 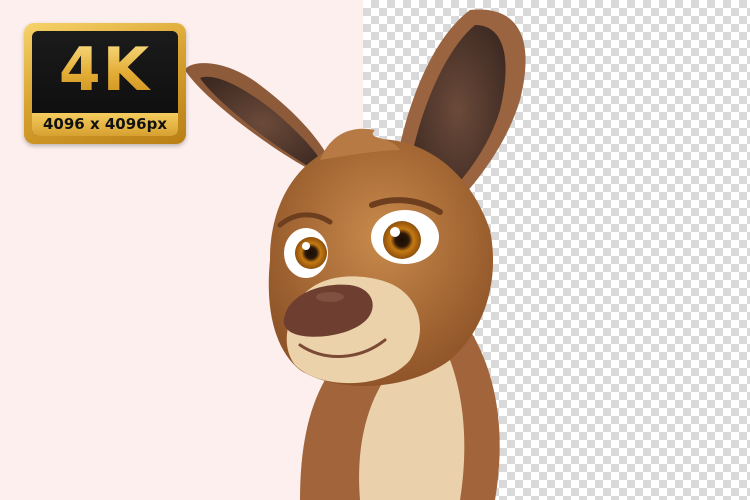 What do you see at coordinates (105, 124) in the screenshot?
I see `badge-resolution-text: 4096 x 4096px` at bounding box center [105, 124].